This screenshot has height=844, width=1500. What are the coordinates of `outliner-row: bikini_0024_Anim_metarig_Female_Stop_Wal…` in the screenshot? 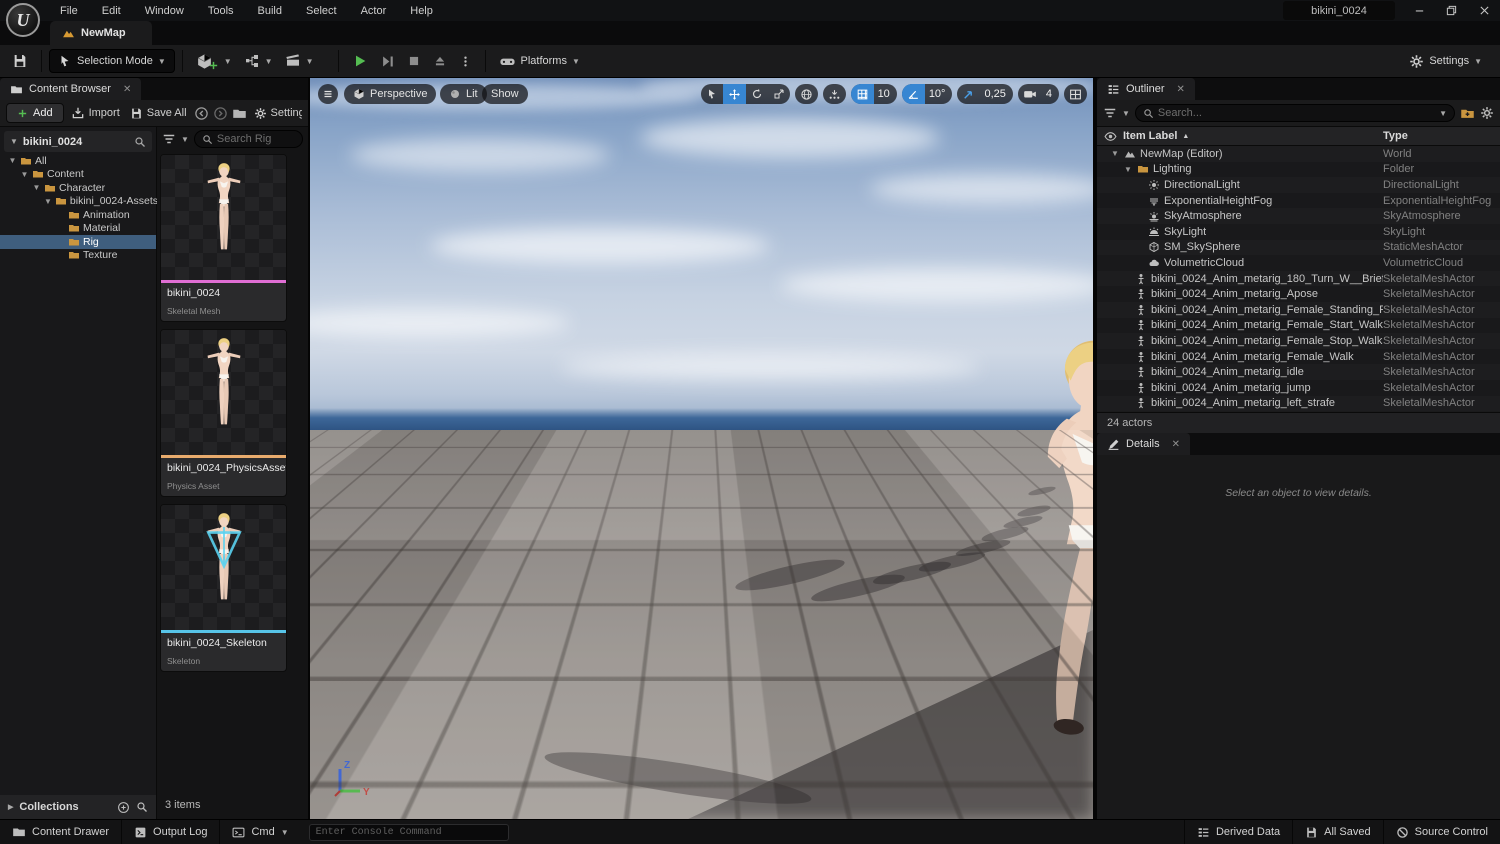 It's located at (1298, 341).